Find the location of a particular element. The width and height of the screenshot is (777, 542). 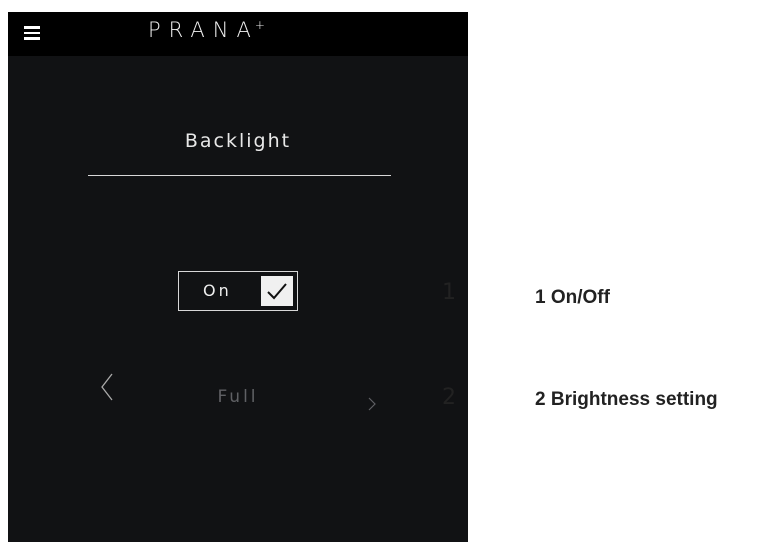

chevron-right-icon is located at coordinates (372, 404).